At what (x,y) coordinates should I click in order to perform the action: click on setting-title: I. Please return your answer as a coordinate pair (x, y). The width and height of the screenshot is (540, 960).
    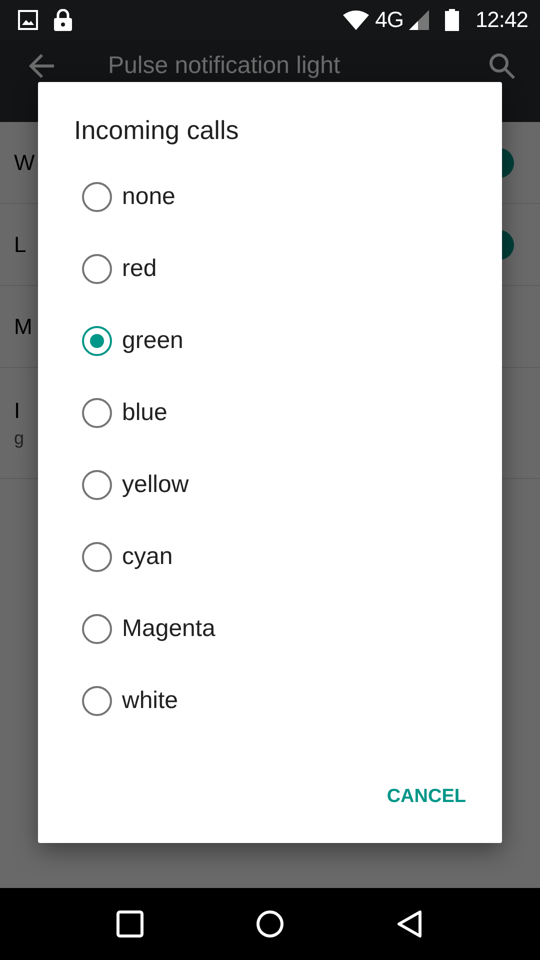
    Looking at the image, I should click on (17, 411).